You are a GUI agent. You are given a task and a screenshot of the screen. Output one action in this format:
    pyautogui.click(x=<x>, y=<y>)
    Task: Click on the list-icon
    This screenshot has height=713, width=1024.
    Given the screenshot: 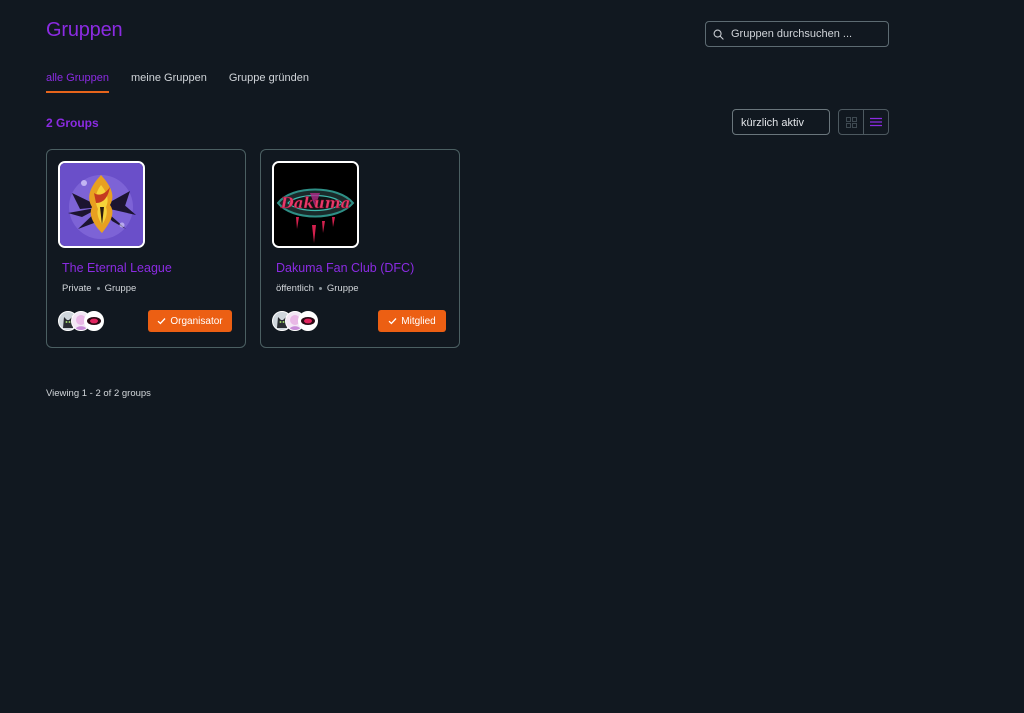 What is the action you would take?
    pyautogui.click(x=876, y=122)
    